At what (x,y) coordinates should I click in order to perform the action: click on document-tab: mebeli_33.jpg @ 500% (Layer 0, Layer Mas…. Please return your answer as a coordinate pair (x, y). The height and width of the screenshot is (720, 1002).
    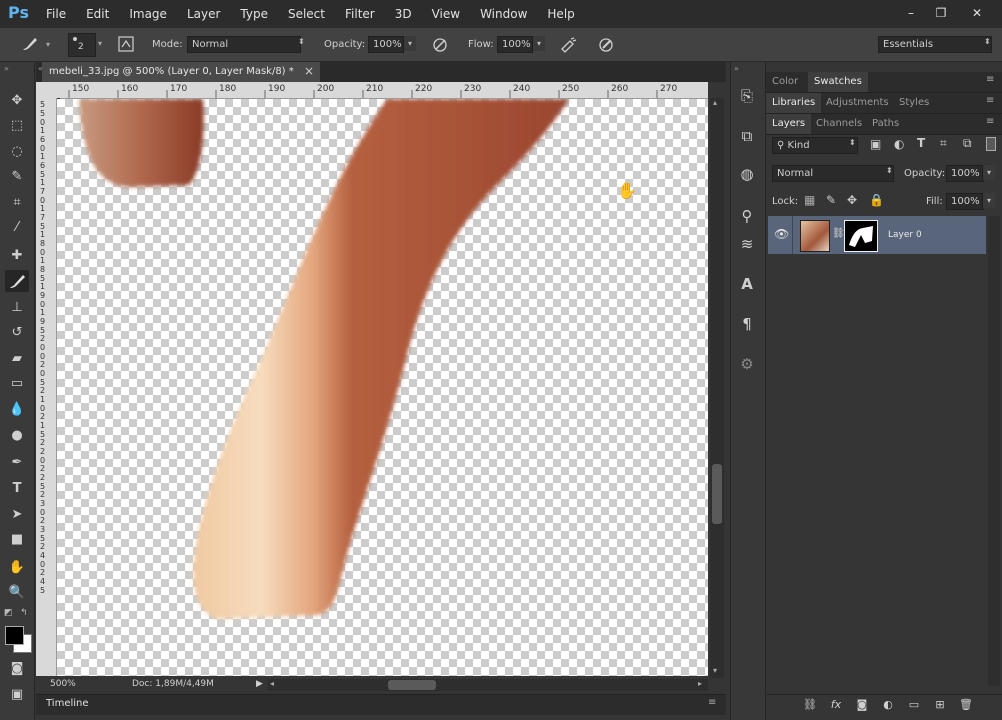
    Looking at the image, I should click on (181, 72).